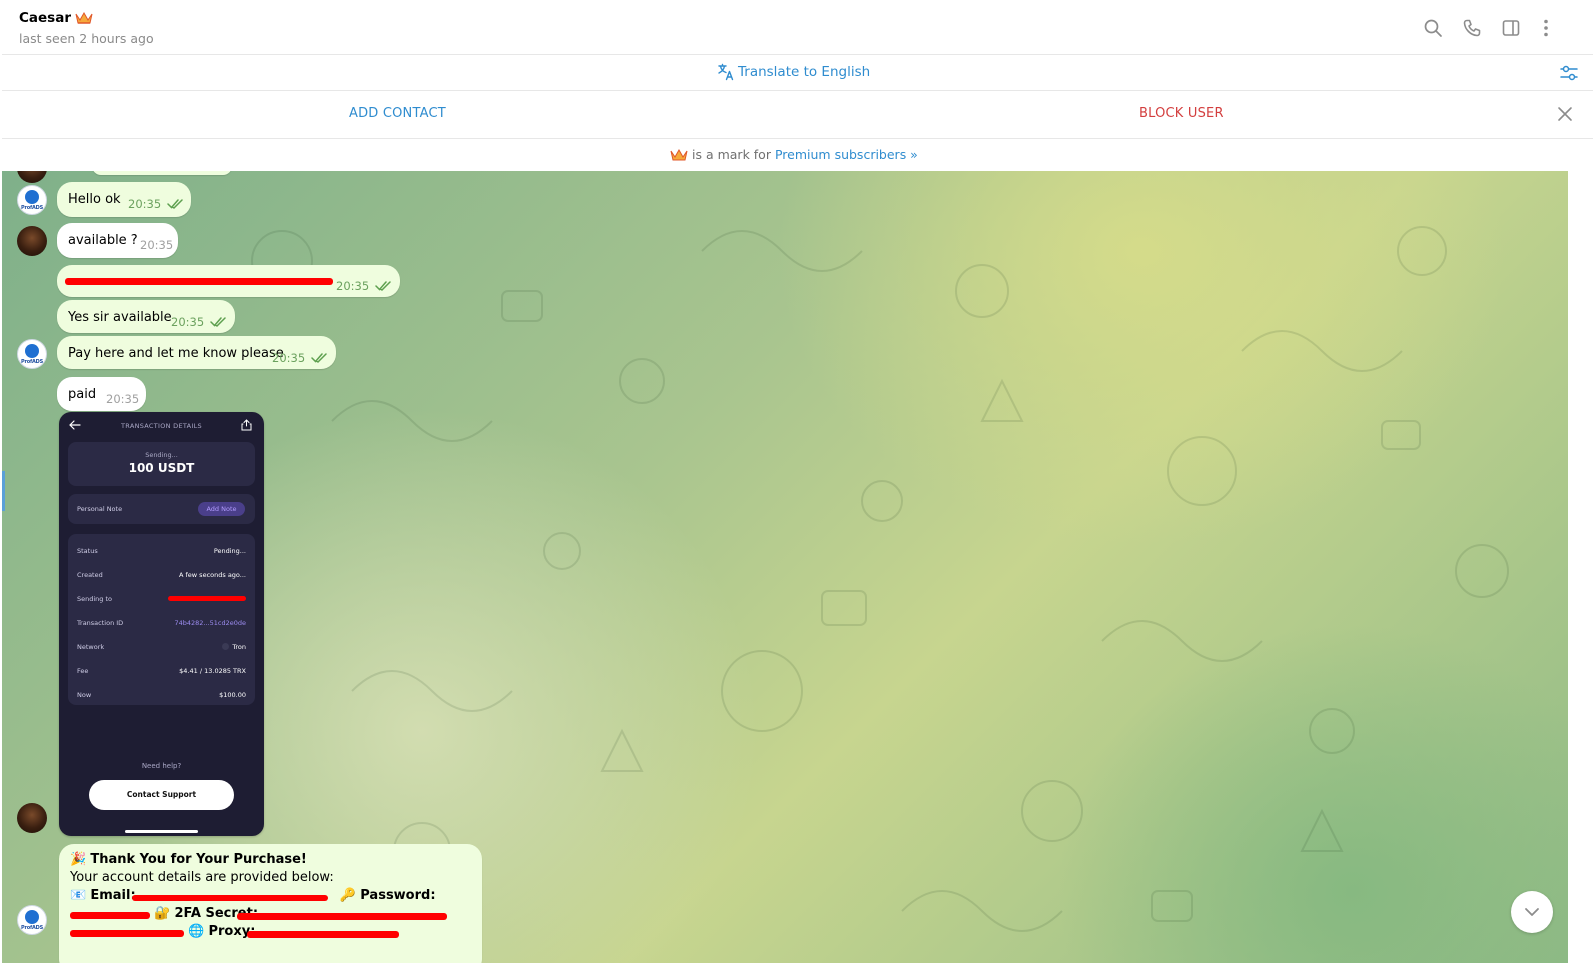 The width and height of the screenshot is (1593, 963). Describe the element at coordinates (397, 113) in the screenshot. I see `add-contact-button: ADD CONTACT` at that location.